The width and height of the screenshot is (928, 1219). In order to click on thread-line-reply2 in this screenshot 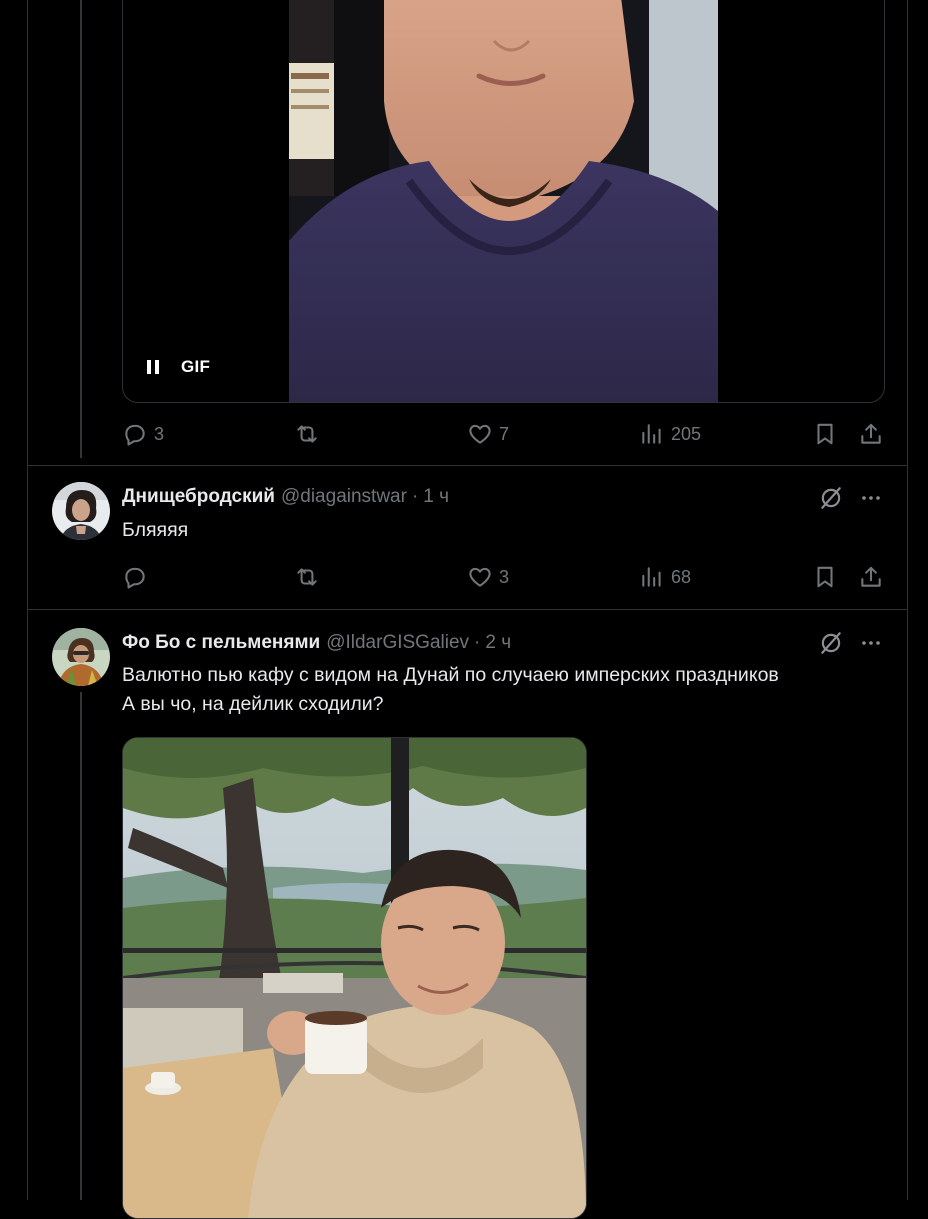, I will do `click(81, 946)`.